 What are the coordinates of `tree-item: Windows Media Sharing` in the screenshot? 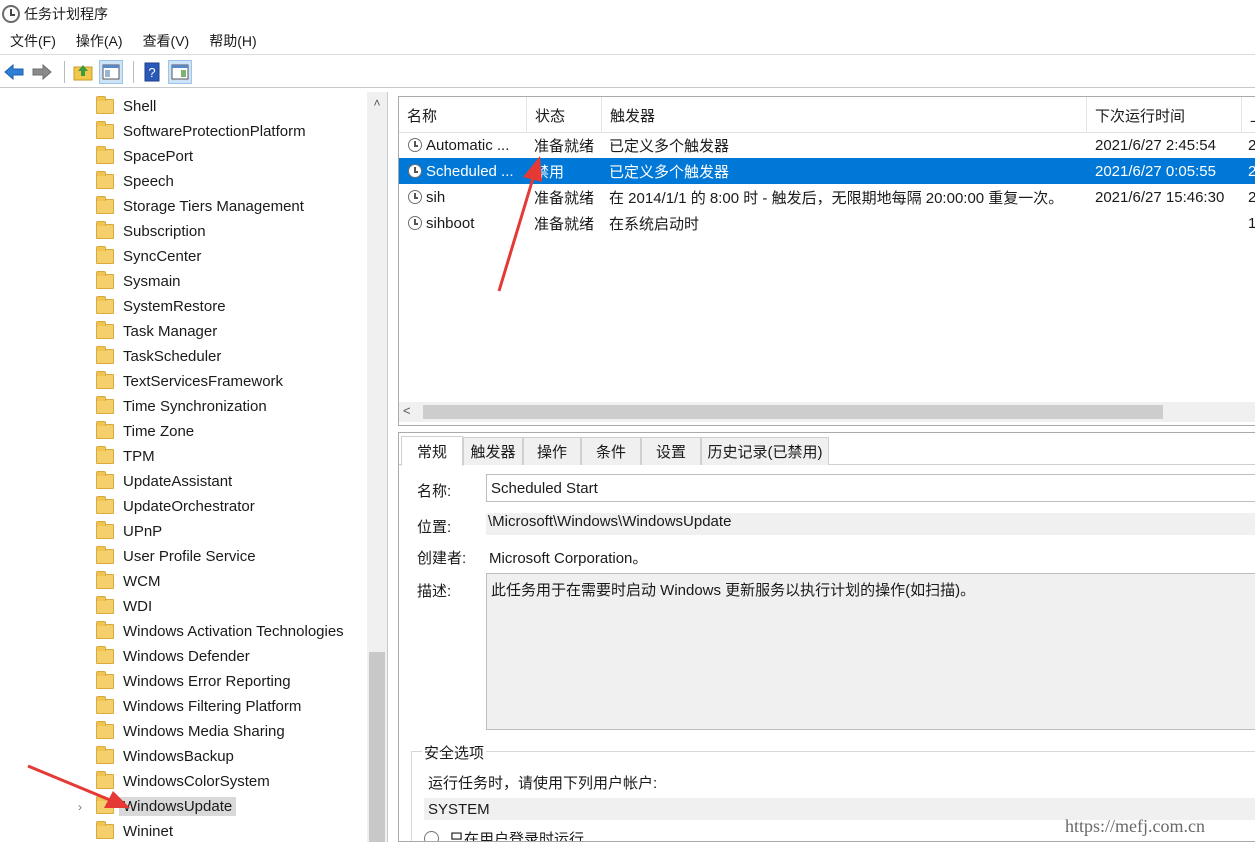 It's located at (190, 731).